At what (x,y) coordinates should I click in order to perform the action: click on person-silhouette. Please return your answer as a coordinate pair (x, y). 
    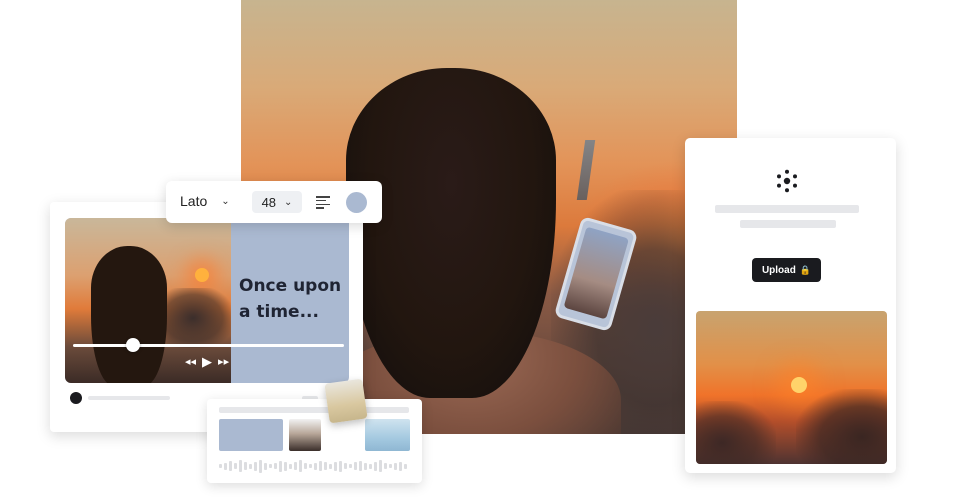
    Looking at the image, I should click on (129, 314).